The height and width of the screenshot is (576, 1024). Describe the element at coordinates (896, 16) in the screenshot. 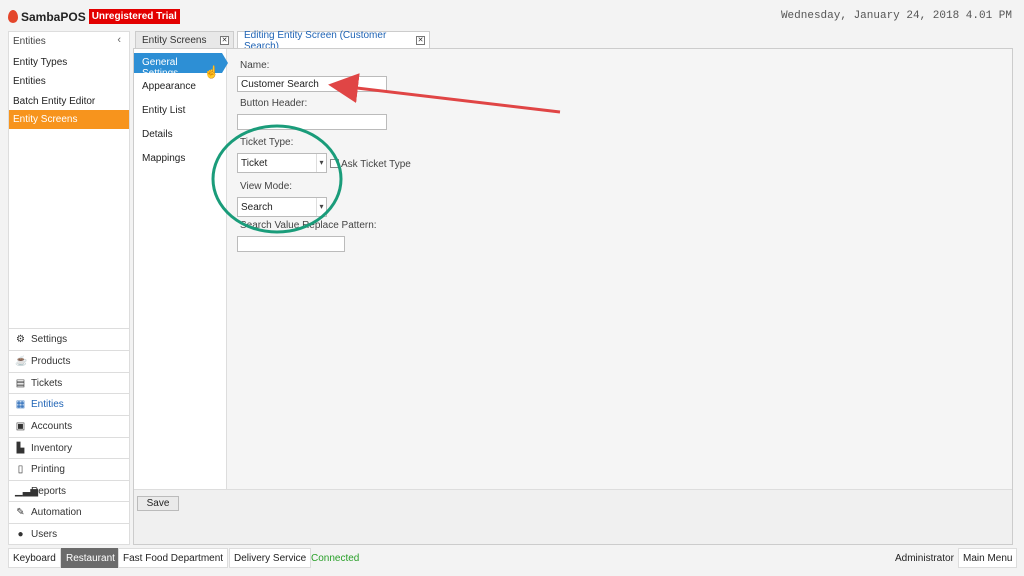

I see `datetime-display: Wednesday, January 24, 2018 4.01 PM` at that location.